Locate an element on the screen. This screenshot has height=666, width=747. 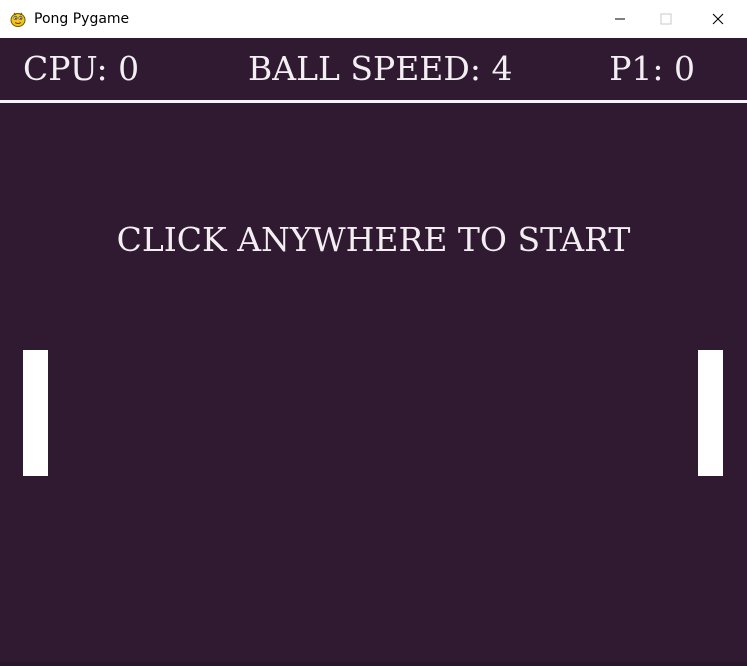
minimize-button is located at coordinates (620, 19).